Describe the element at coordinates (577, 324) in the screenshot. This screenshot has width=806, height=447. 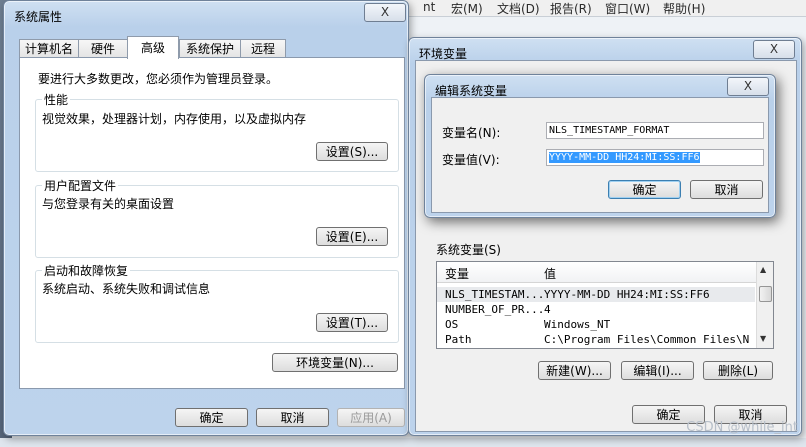
I see `var-value: Windows_NT` at that location.